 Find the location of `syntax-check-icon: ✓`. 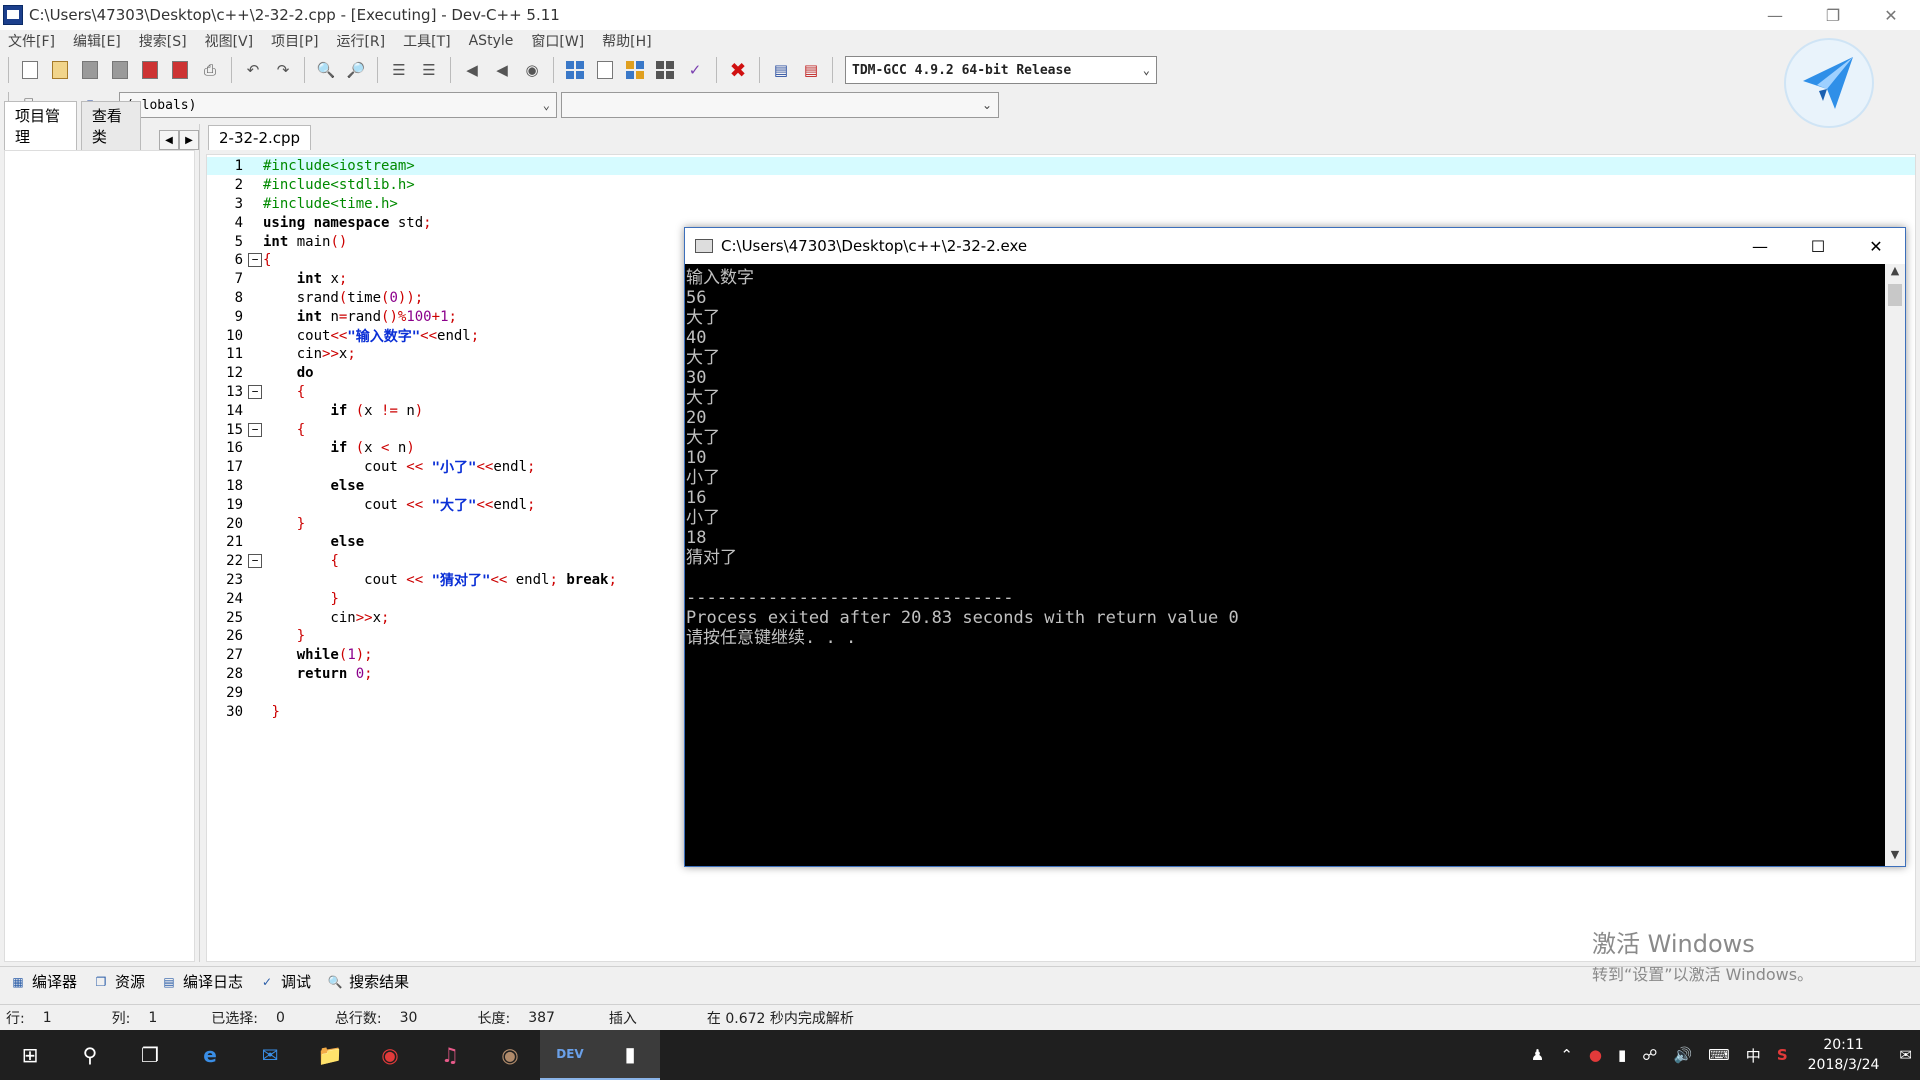

syntax-check-icon: ✓ is located at coordinates (695, 70).